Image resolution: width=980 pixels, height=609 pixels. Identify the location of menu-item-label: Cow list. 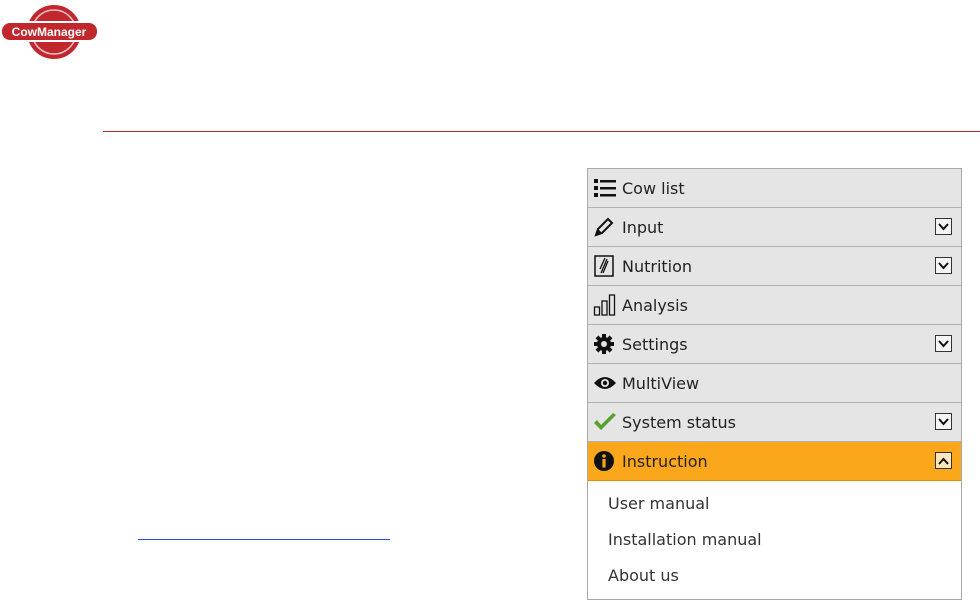
(653, 188).